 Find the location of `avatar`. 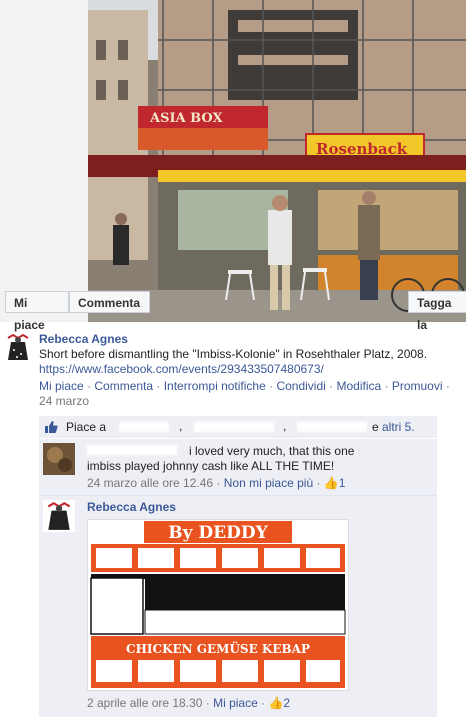

avatar is located at coordinates (18, 347).